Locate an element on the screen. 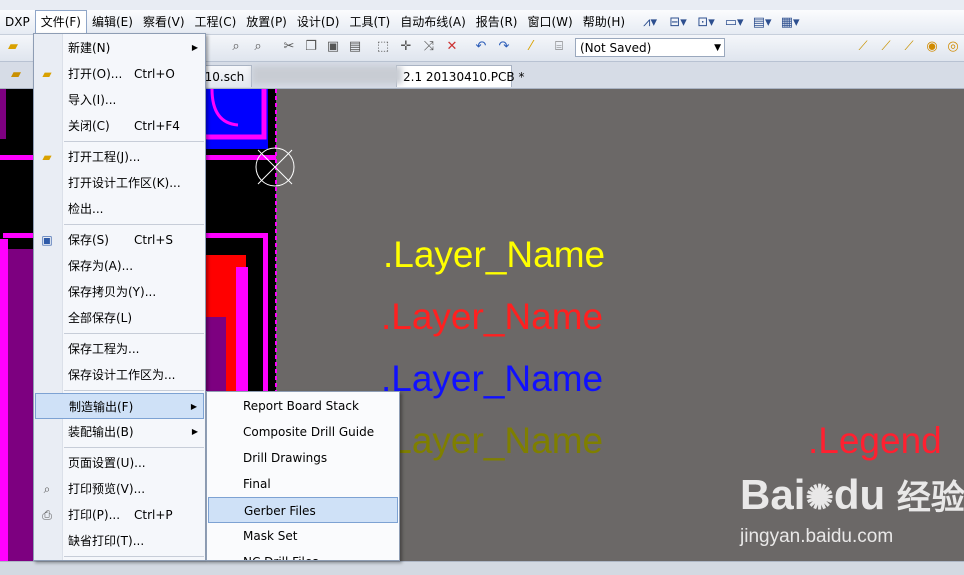 The width and height of the screenshot is (964, 575). submenu-item-final: Final is located at coordinates (303, 484).